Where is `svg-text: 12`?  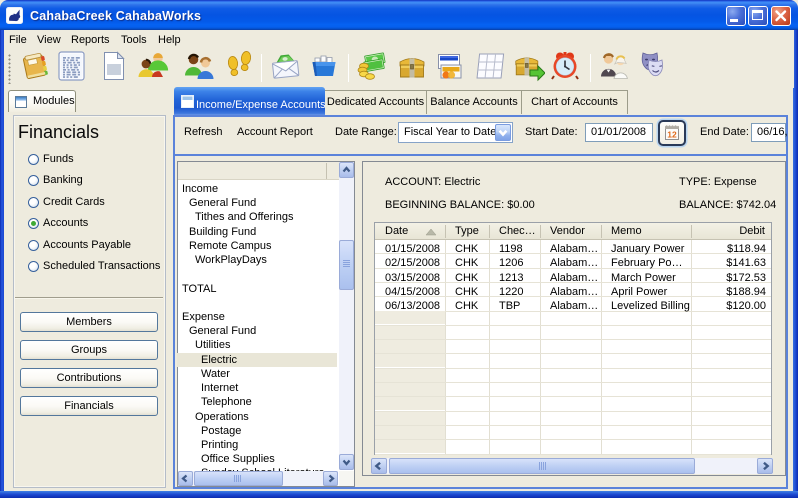
svg-text: 12 is located at coordinates (672, 135).